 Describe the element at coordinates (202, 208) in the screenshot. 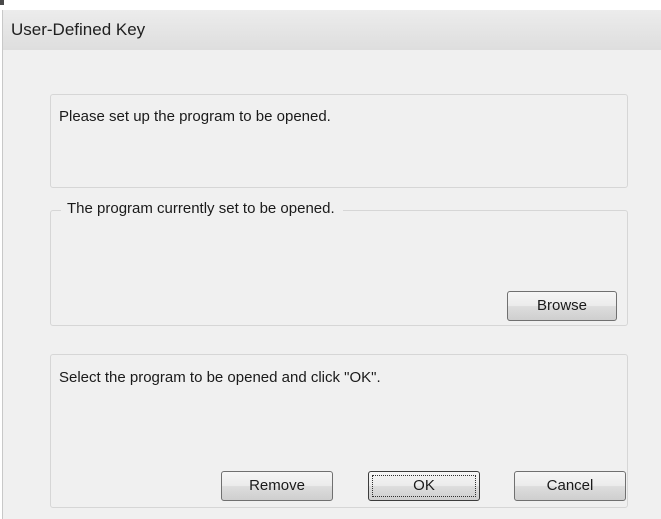

I see `current-program-legend: The program currently set to be opened.` at that location.